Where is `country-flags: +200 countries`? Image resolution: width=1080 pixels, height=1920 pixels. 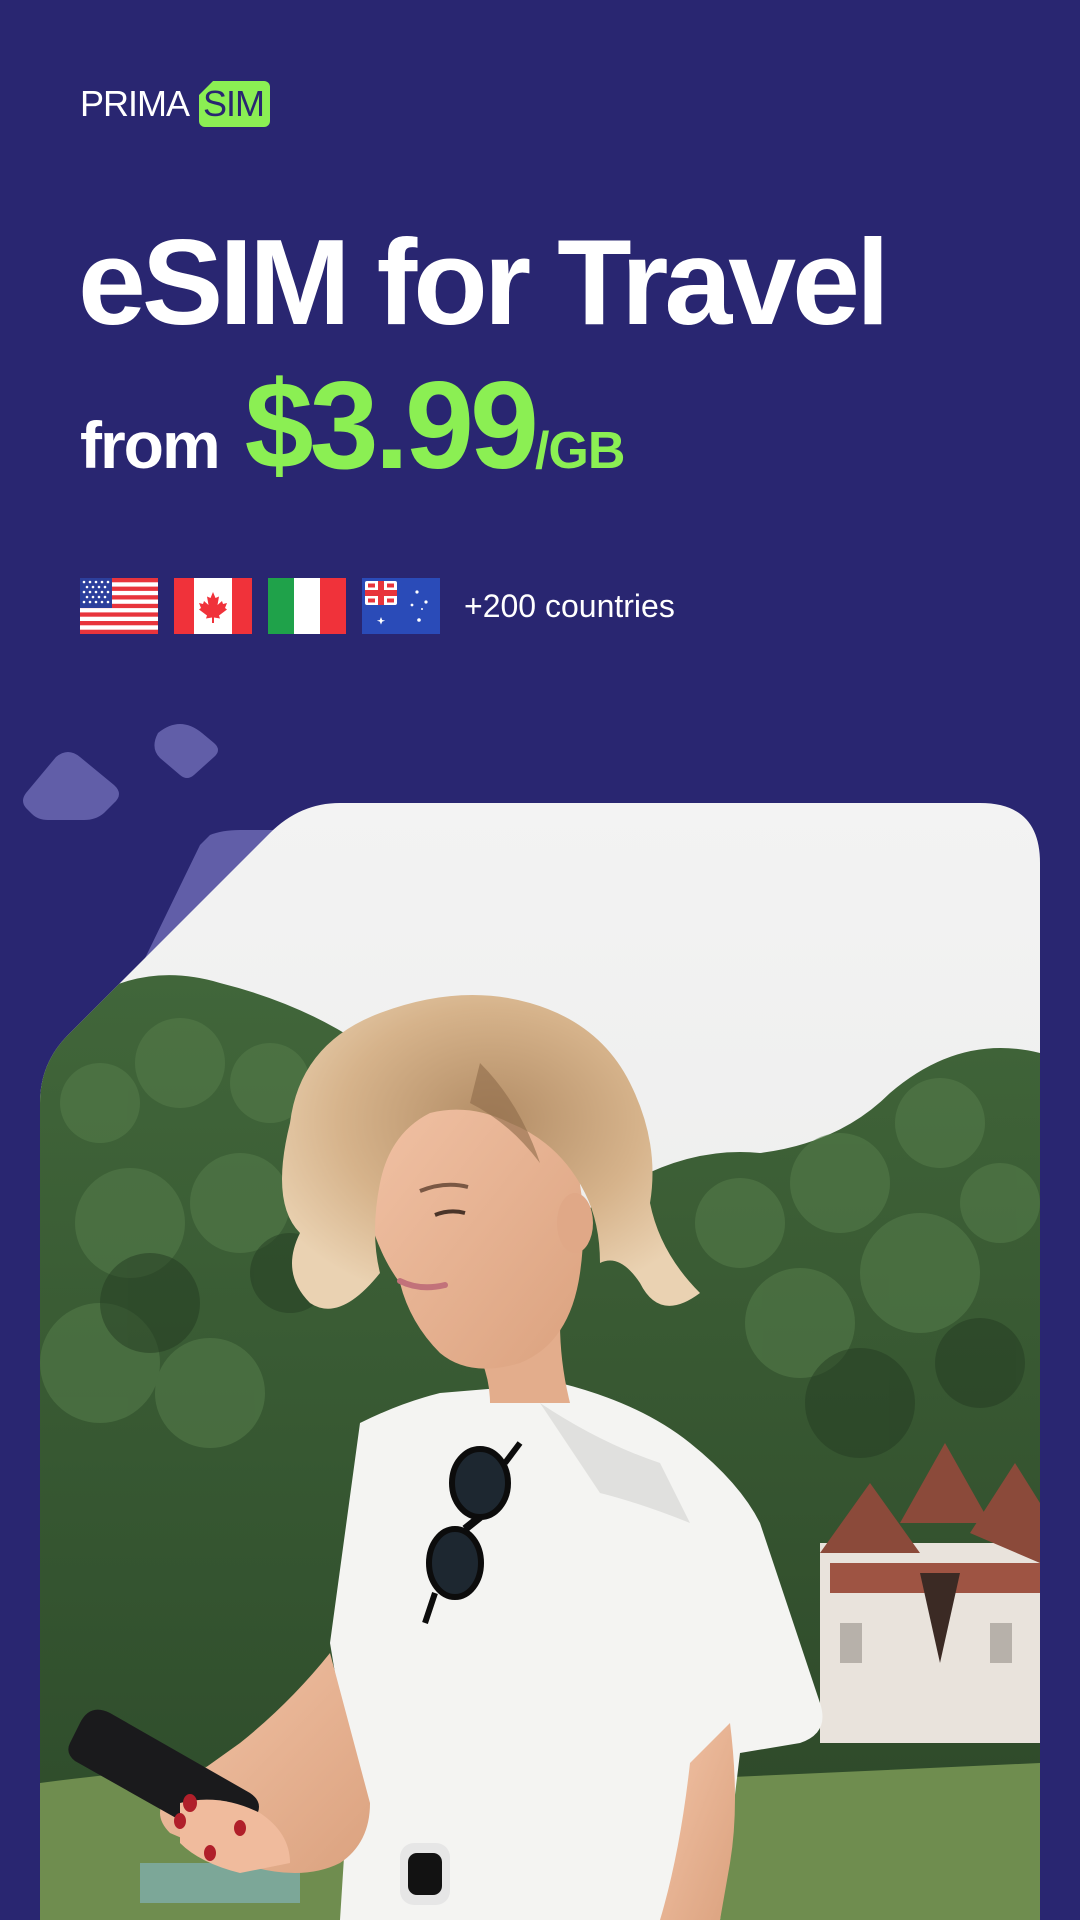 country-flags: +200 countries is located at coordinates (377, 606).